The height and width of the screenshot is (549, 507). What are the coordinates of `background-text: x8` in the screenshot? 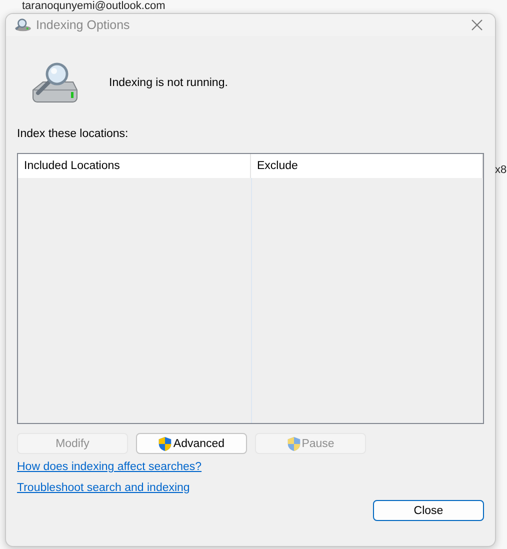 It's located at (501, 170).